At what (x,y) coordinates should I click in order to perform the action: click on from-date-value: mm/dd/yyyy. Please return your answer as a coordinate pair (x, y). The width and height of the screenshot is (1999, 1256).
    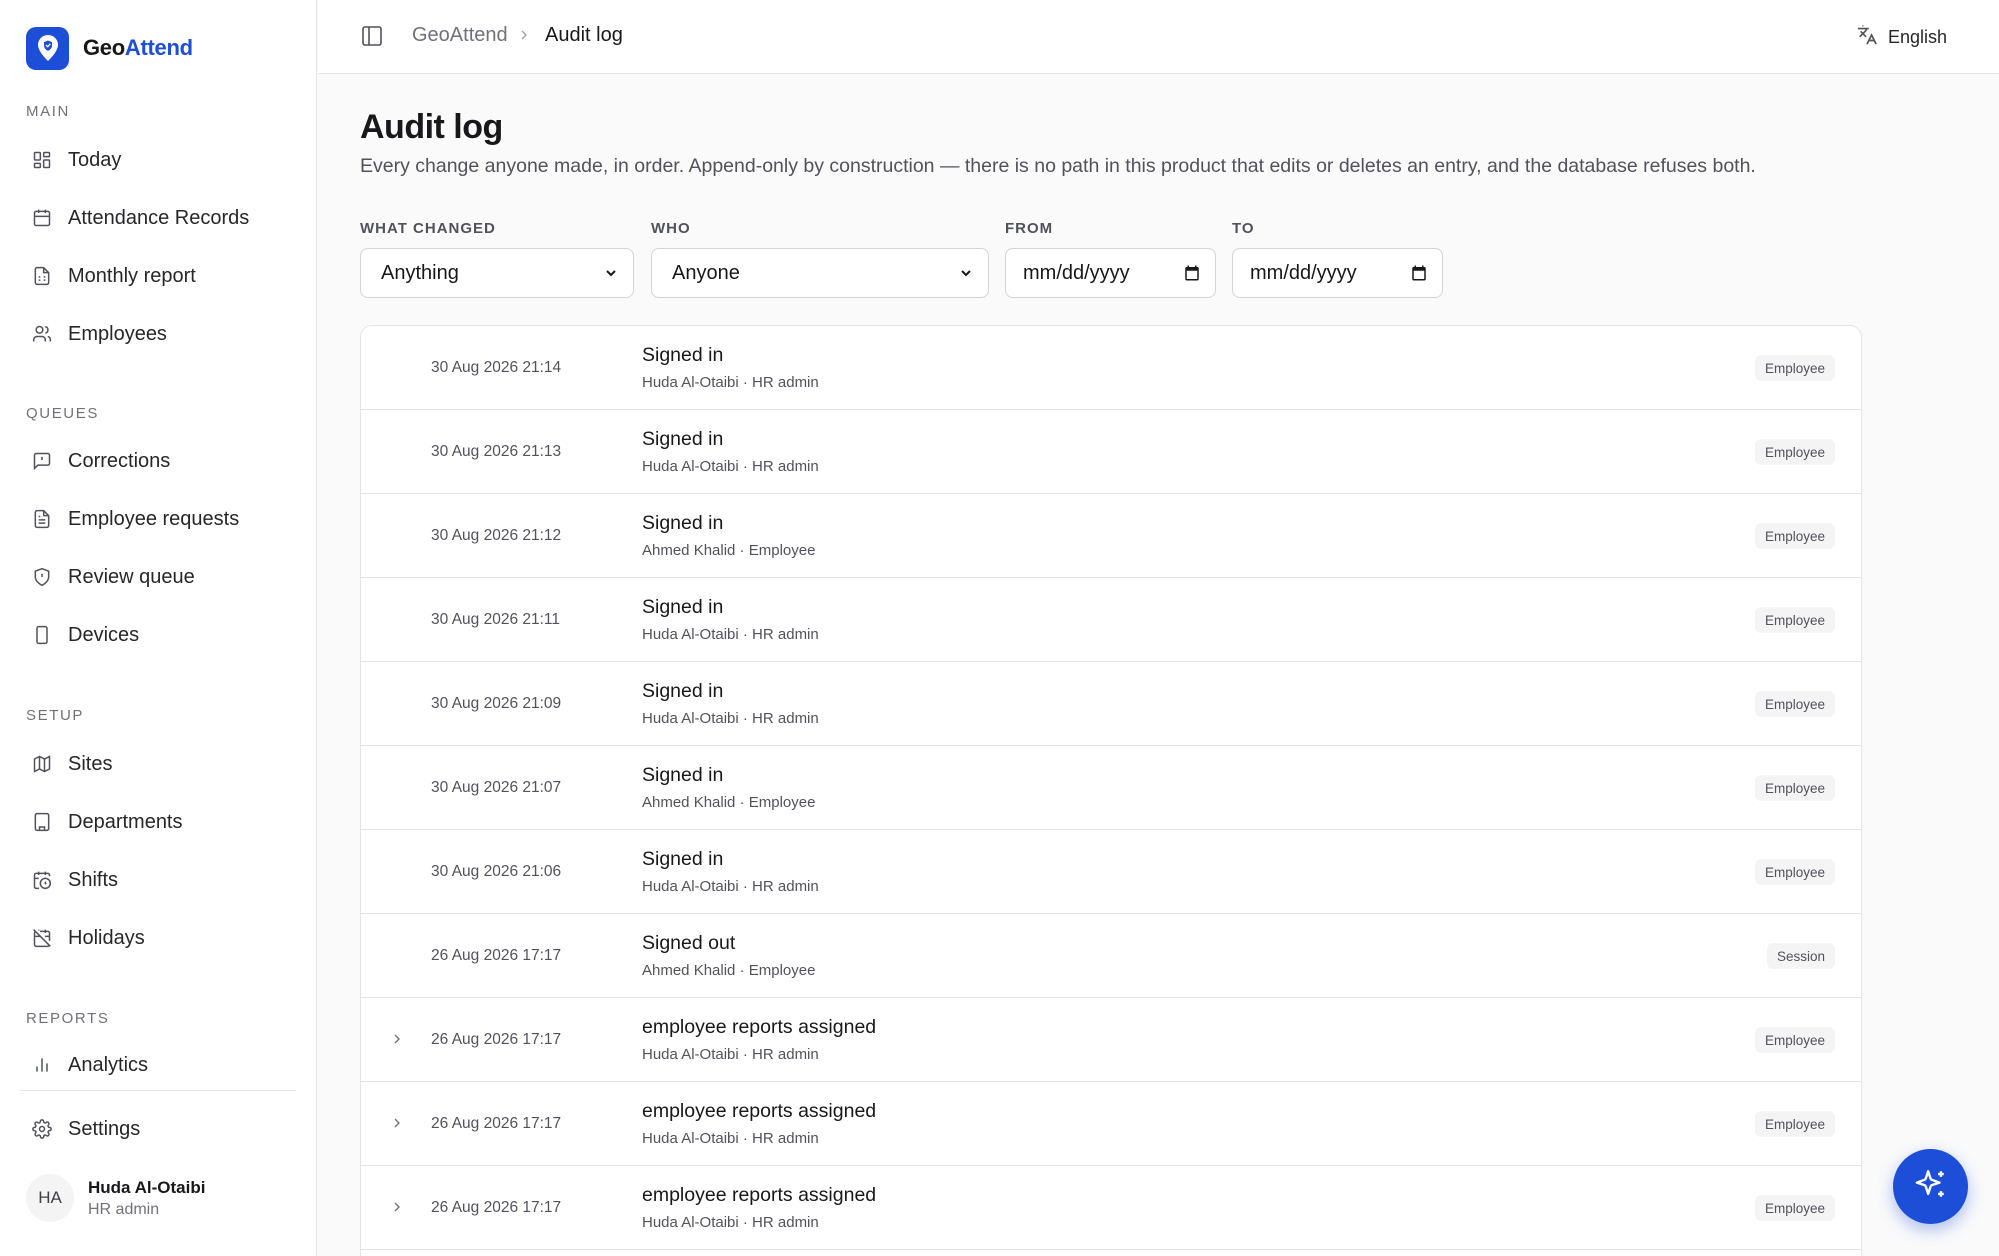
    Looking at the image, I should click on (1076, 272).